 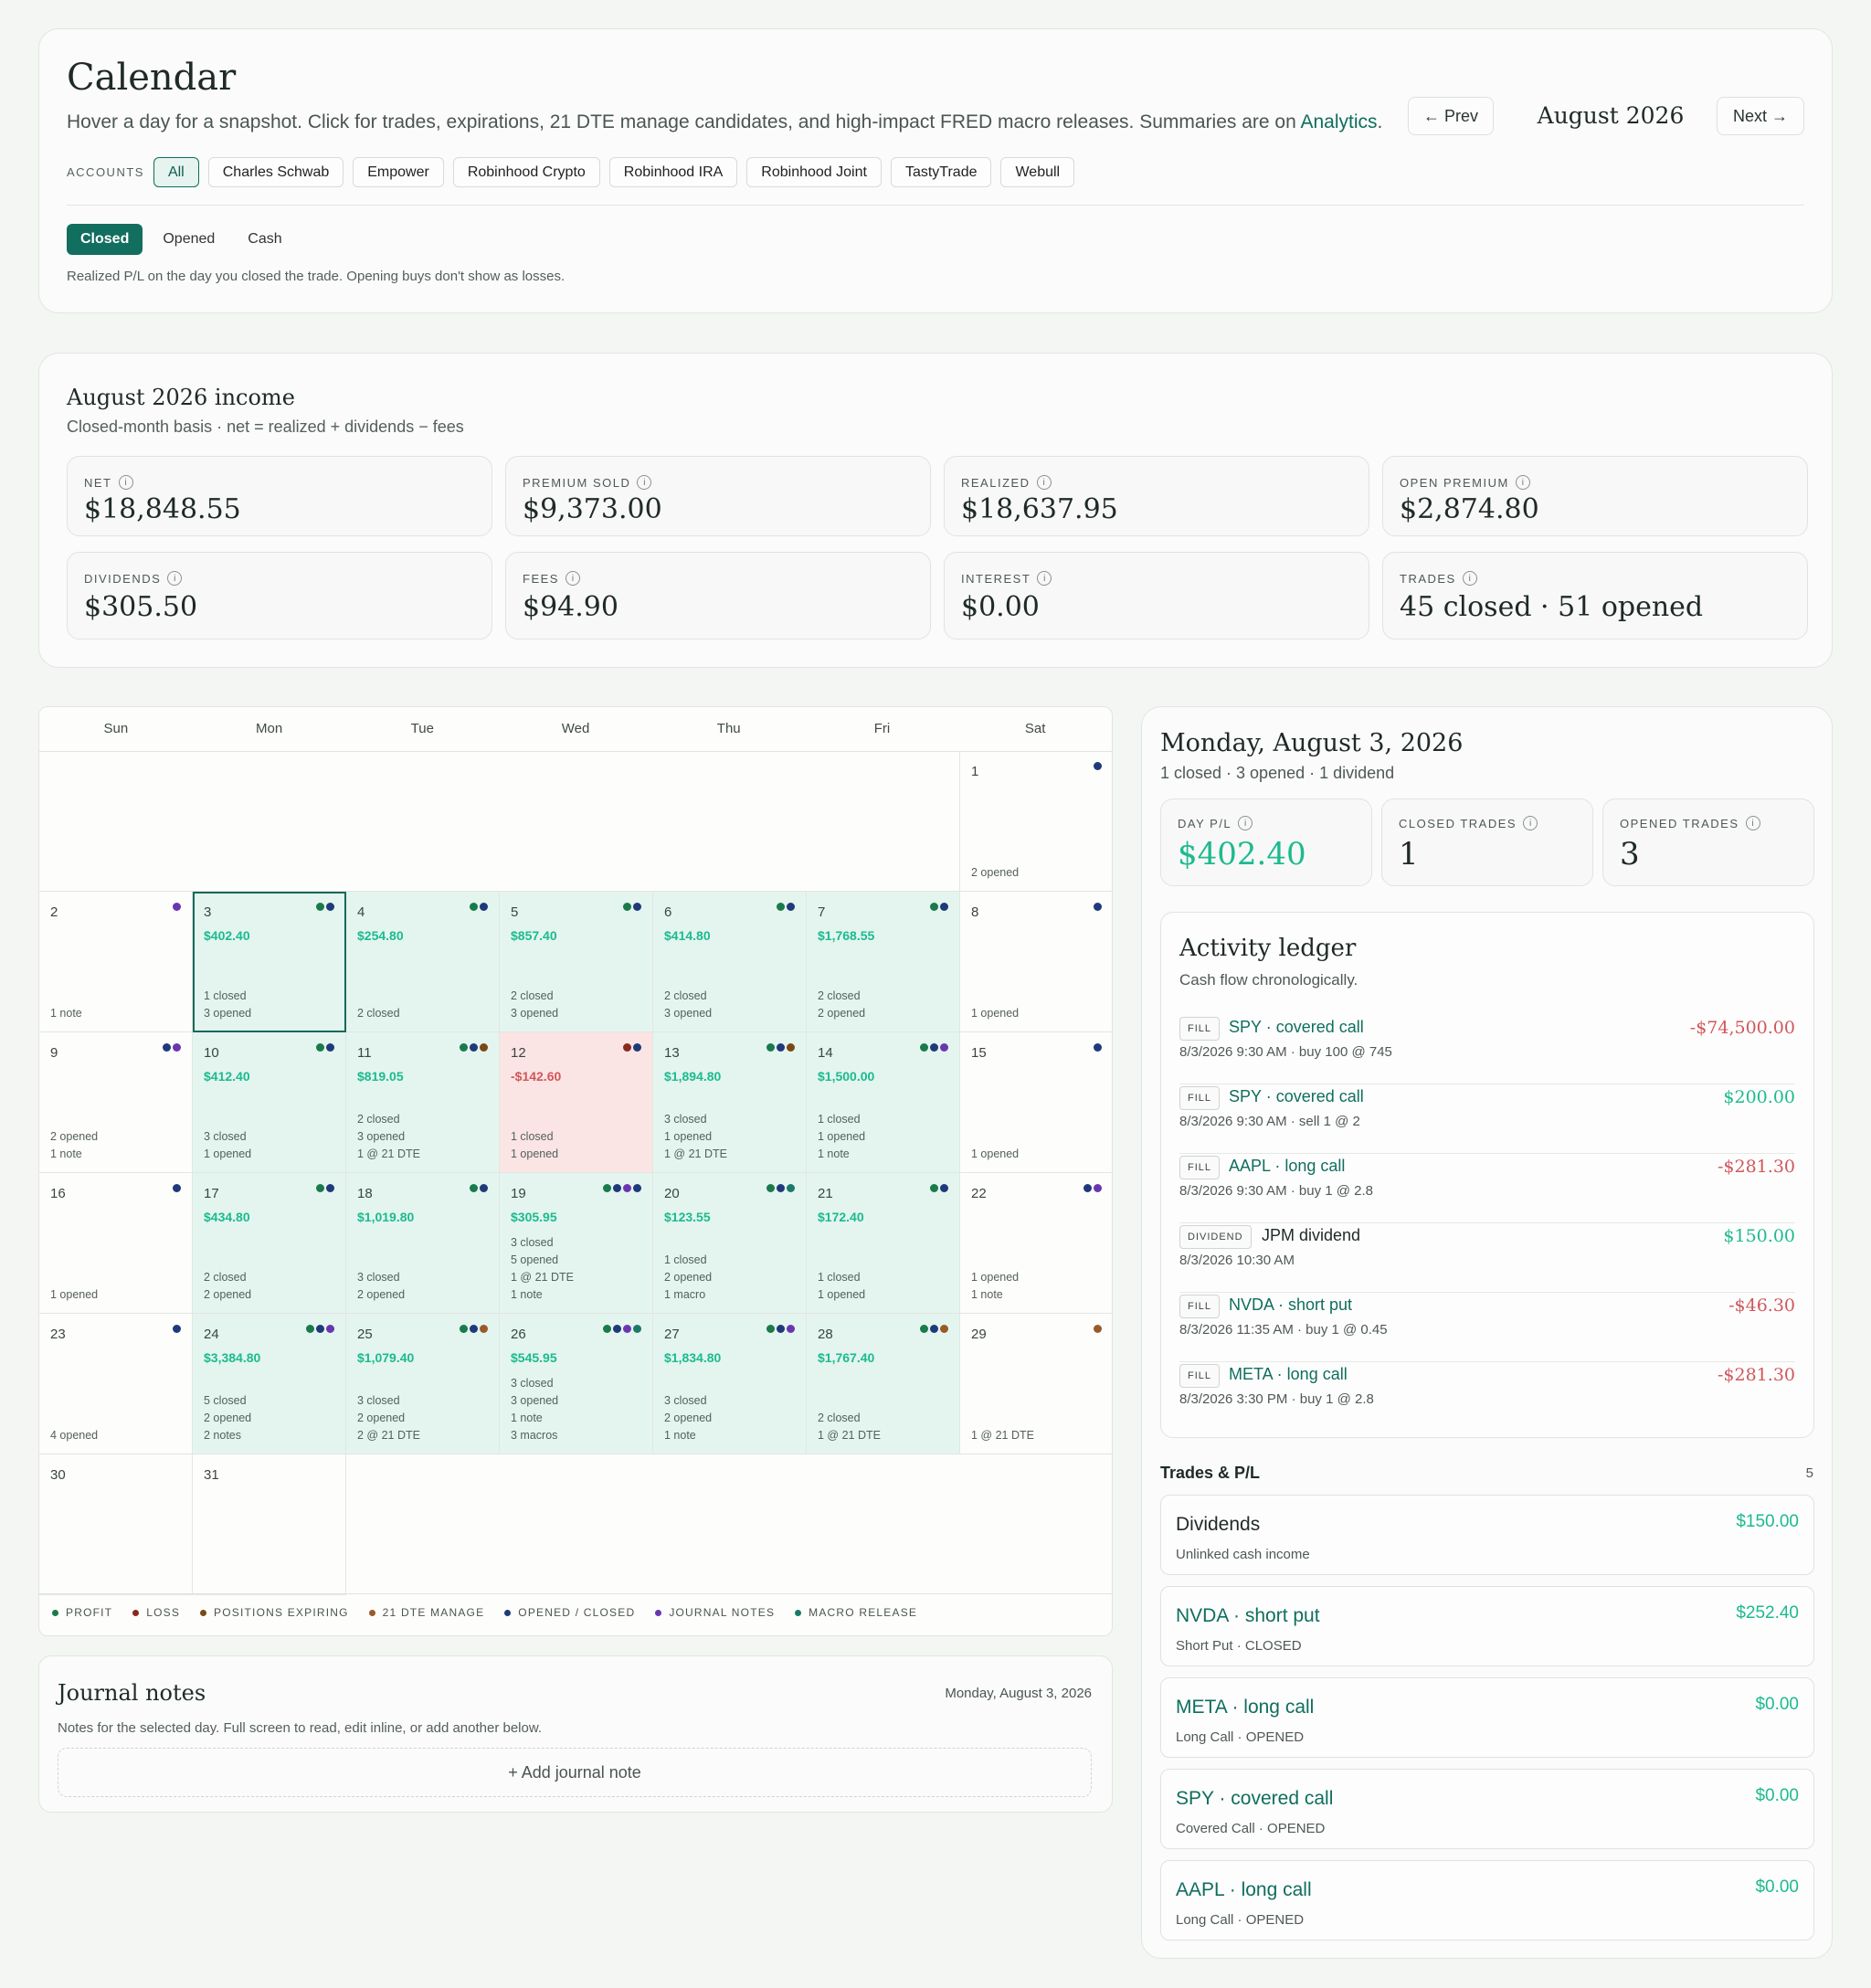 I want to click on day-cell: 13 $1,894.80 3 closed 1 opened 1 @ 21 DTE, so click(x=730, y=1102).